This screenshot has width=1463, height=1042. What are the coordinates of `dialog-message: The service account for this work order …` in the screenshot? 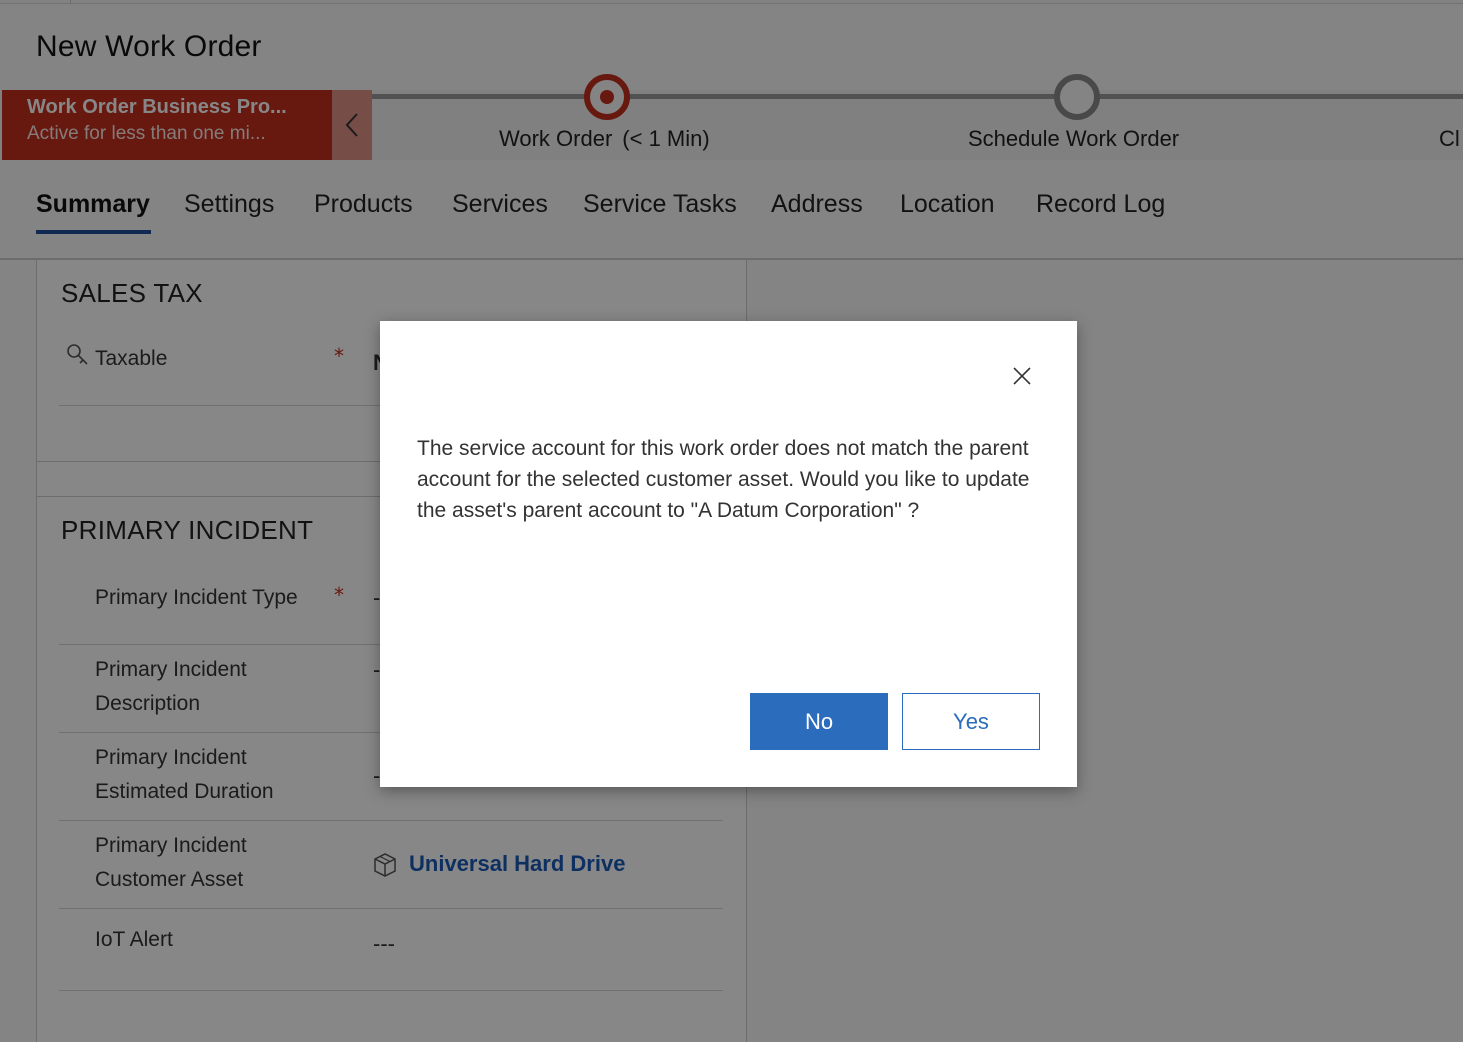 It's located at (723, 479).